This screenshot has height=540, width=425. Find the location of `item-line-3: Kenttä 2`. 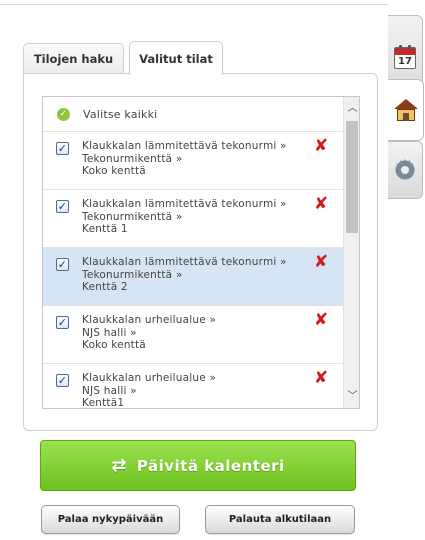

item-line-3: Kenttä 2 is located at coordinates (105, 287).